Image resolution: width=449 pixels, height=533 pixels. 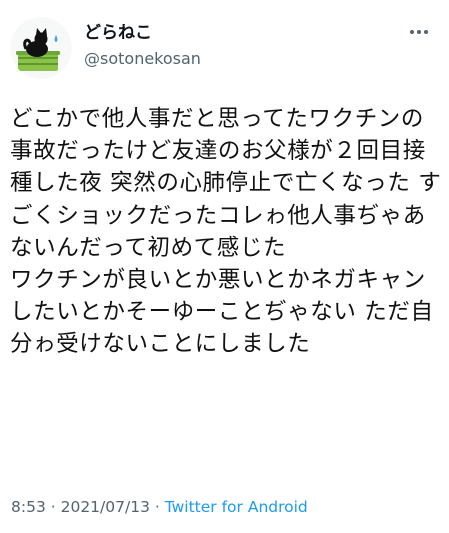 I want to click on tweet-meta: 8:53 · 2021/07/13 · Twitter for Android, so click(x=159, y=507).